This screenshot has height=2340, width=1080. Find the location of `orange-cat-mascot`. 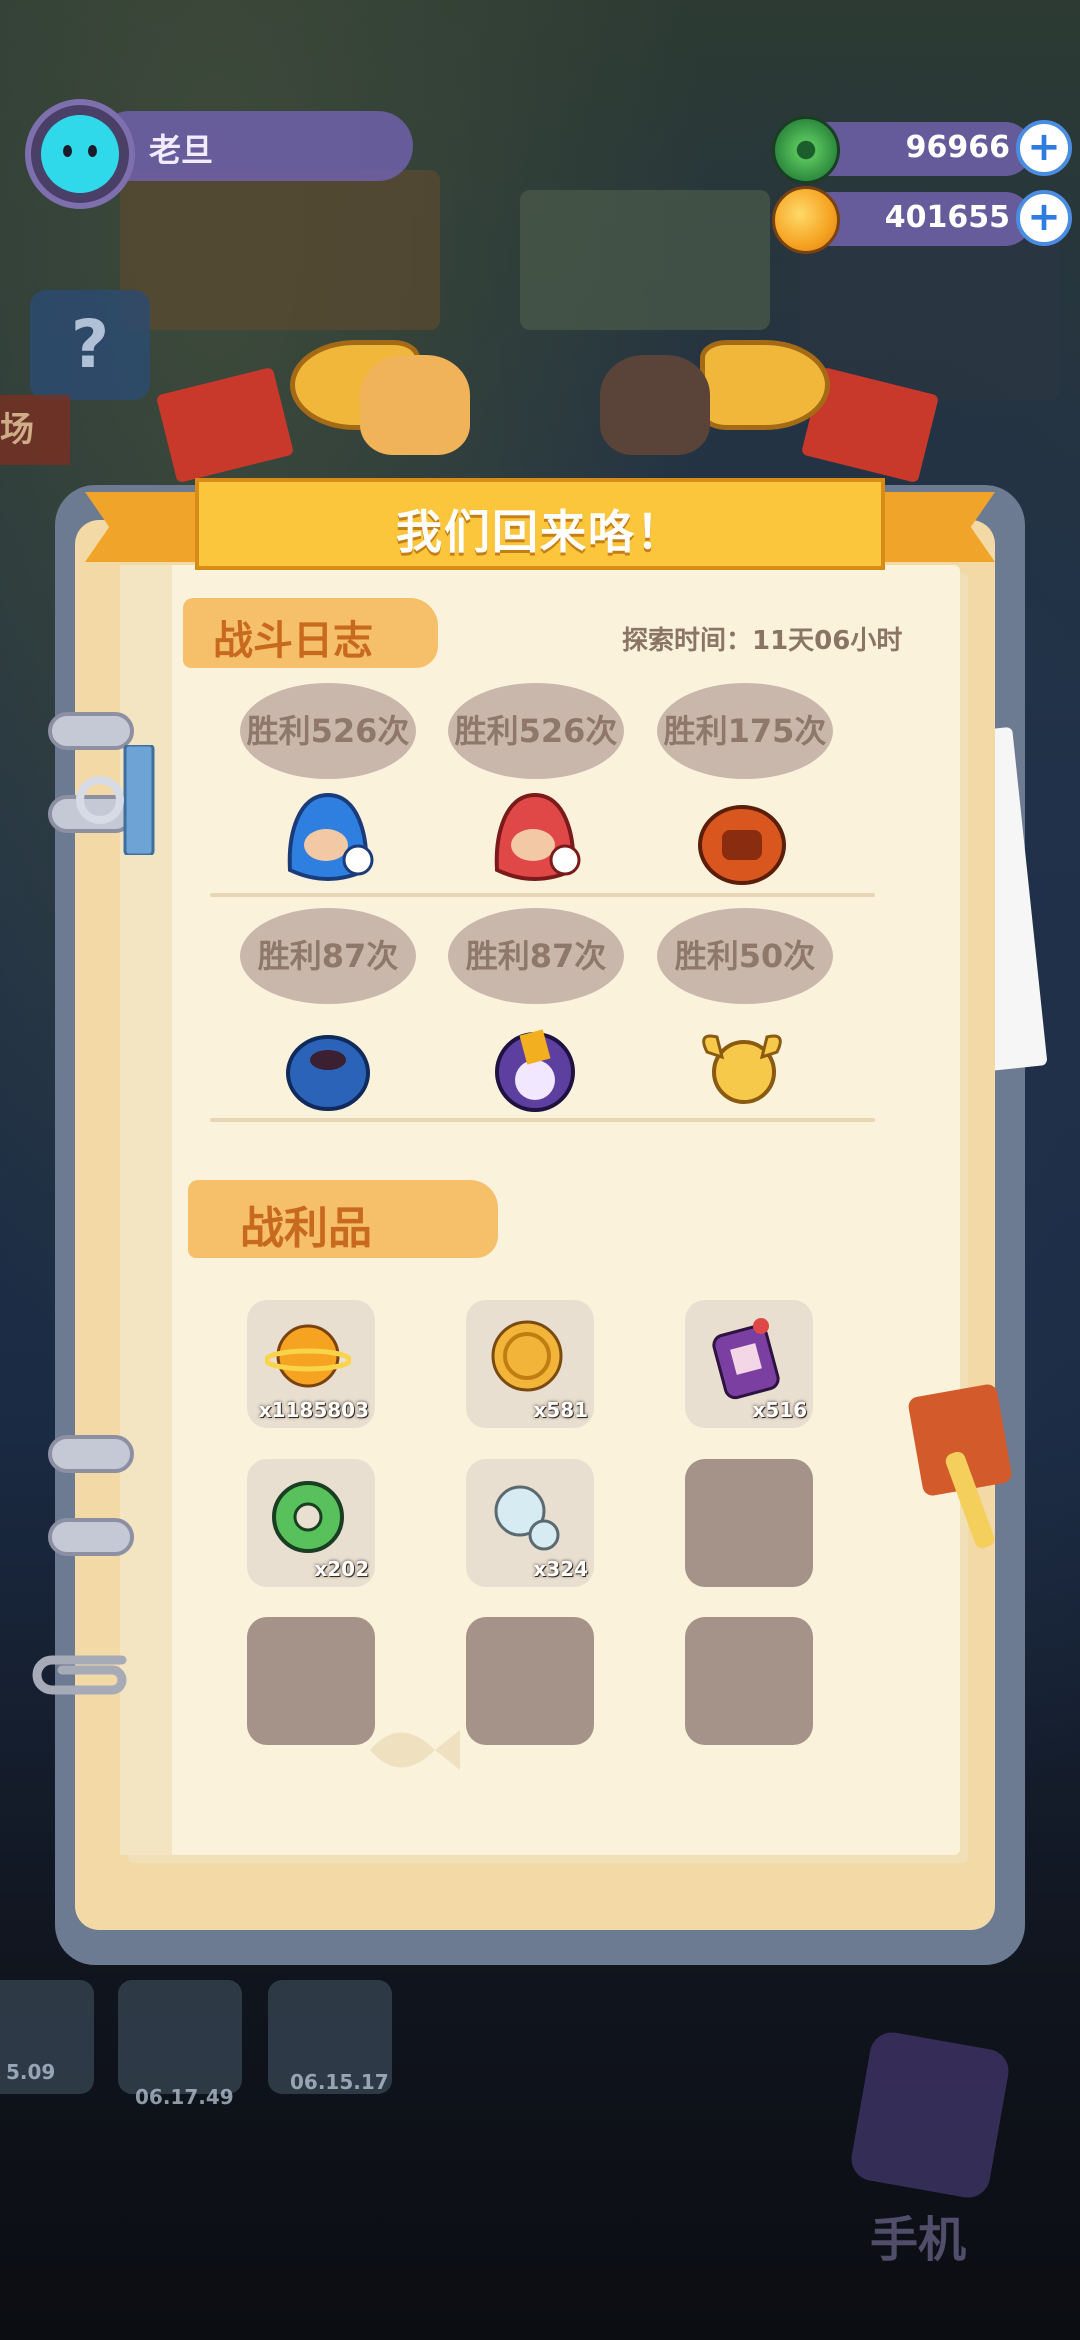

orange-cat-mascot is located at coordinates (415, 405).